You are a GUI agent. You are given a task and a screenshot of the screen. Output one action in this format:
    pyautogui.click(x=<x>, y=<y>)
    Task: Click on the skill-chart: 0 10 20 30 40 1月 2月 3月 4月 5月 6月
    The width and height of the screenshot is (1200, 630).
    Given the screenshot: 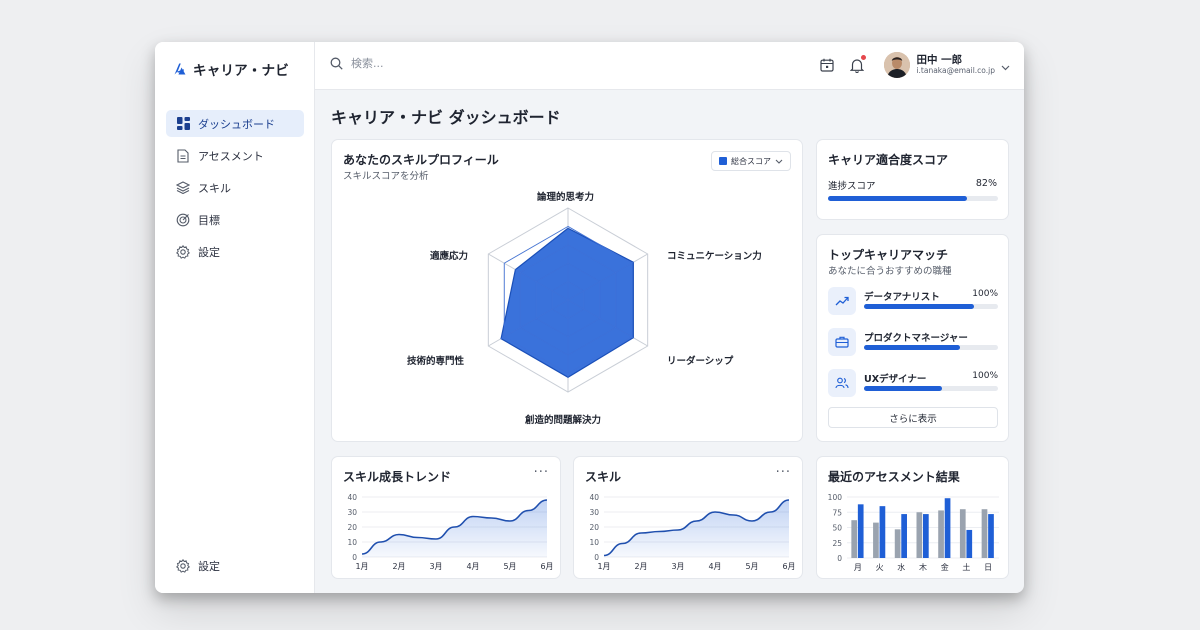 What is the action you would take?
    pyautogui.click(x=692, y=532)
    